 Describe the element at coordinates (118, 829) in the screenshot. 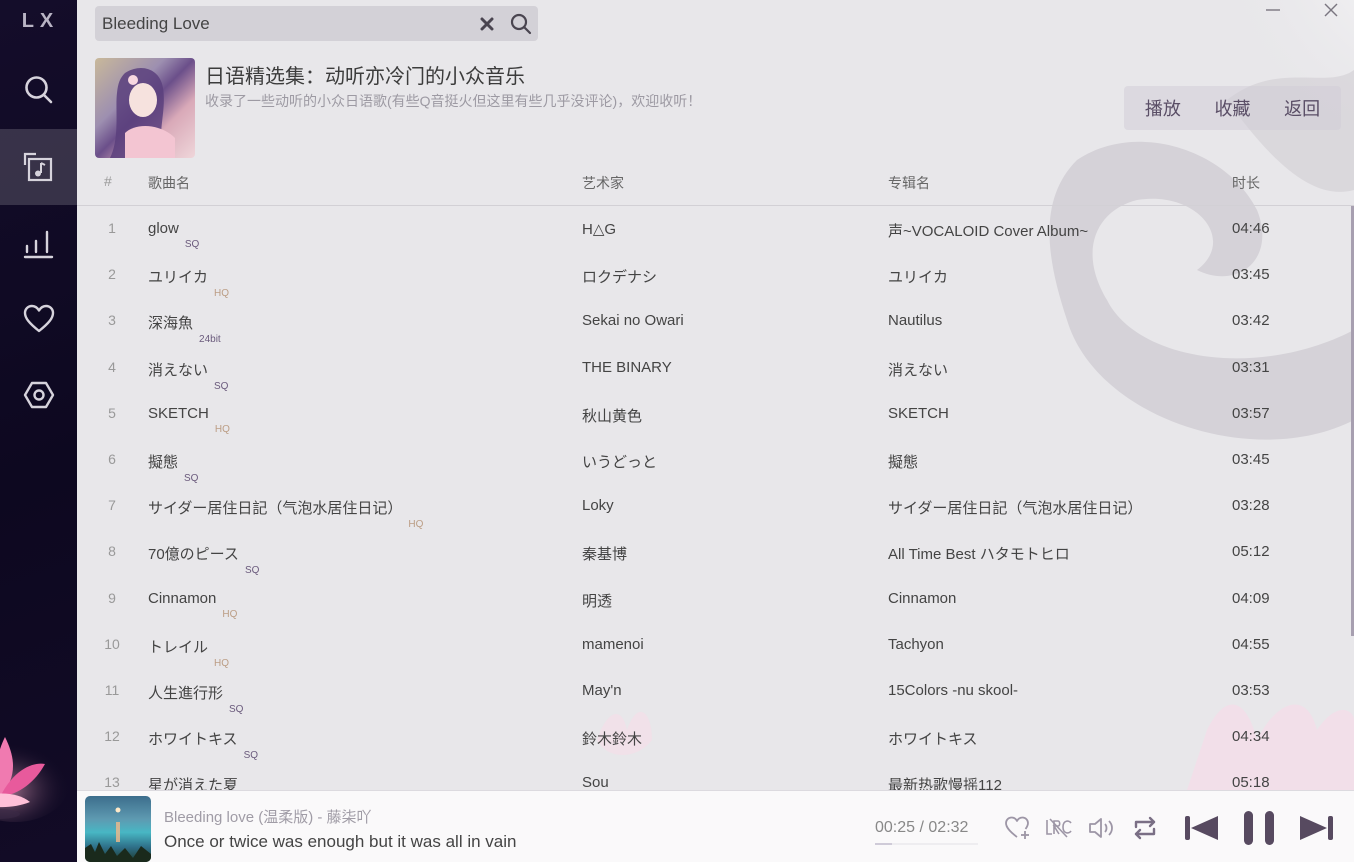

I see `now-playing-cover` at that location.